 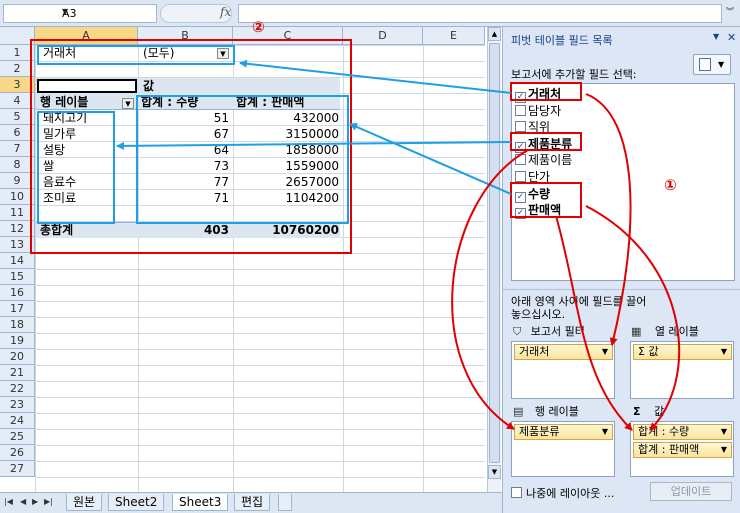 I want to click on panel-menu-icon: ▼, so click(x=716, y=36).